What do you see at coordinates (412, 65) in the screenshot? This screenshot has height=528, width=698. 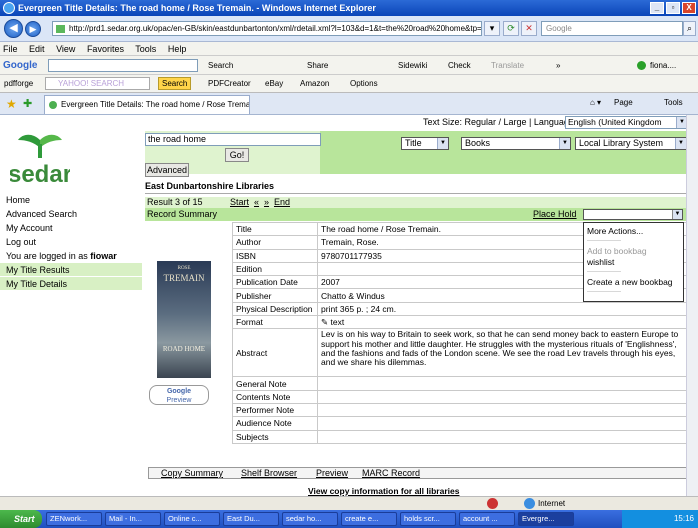 I see `sidewiki-button: Sidewiki` at bounding box center [412, 65].